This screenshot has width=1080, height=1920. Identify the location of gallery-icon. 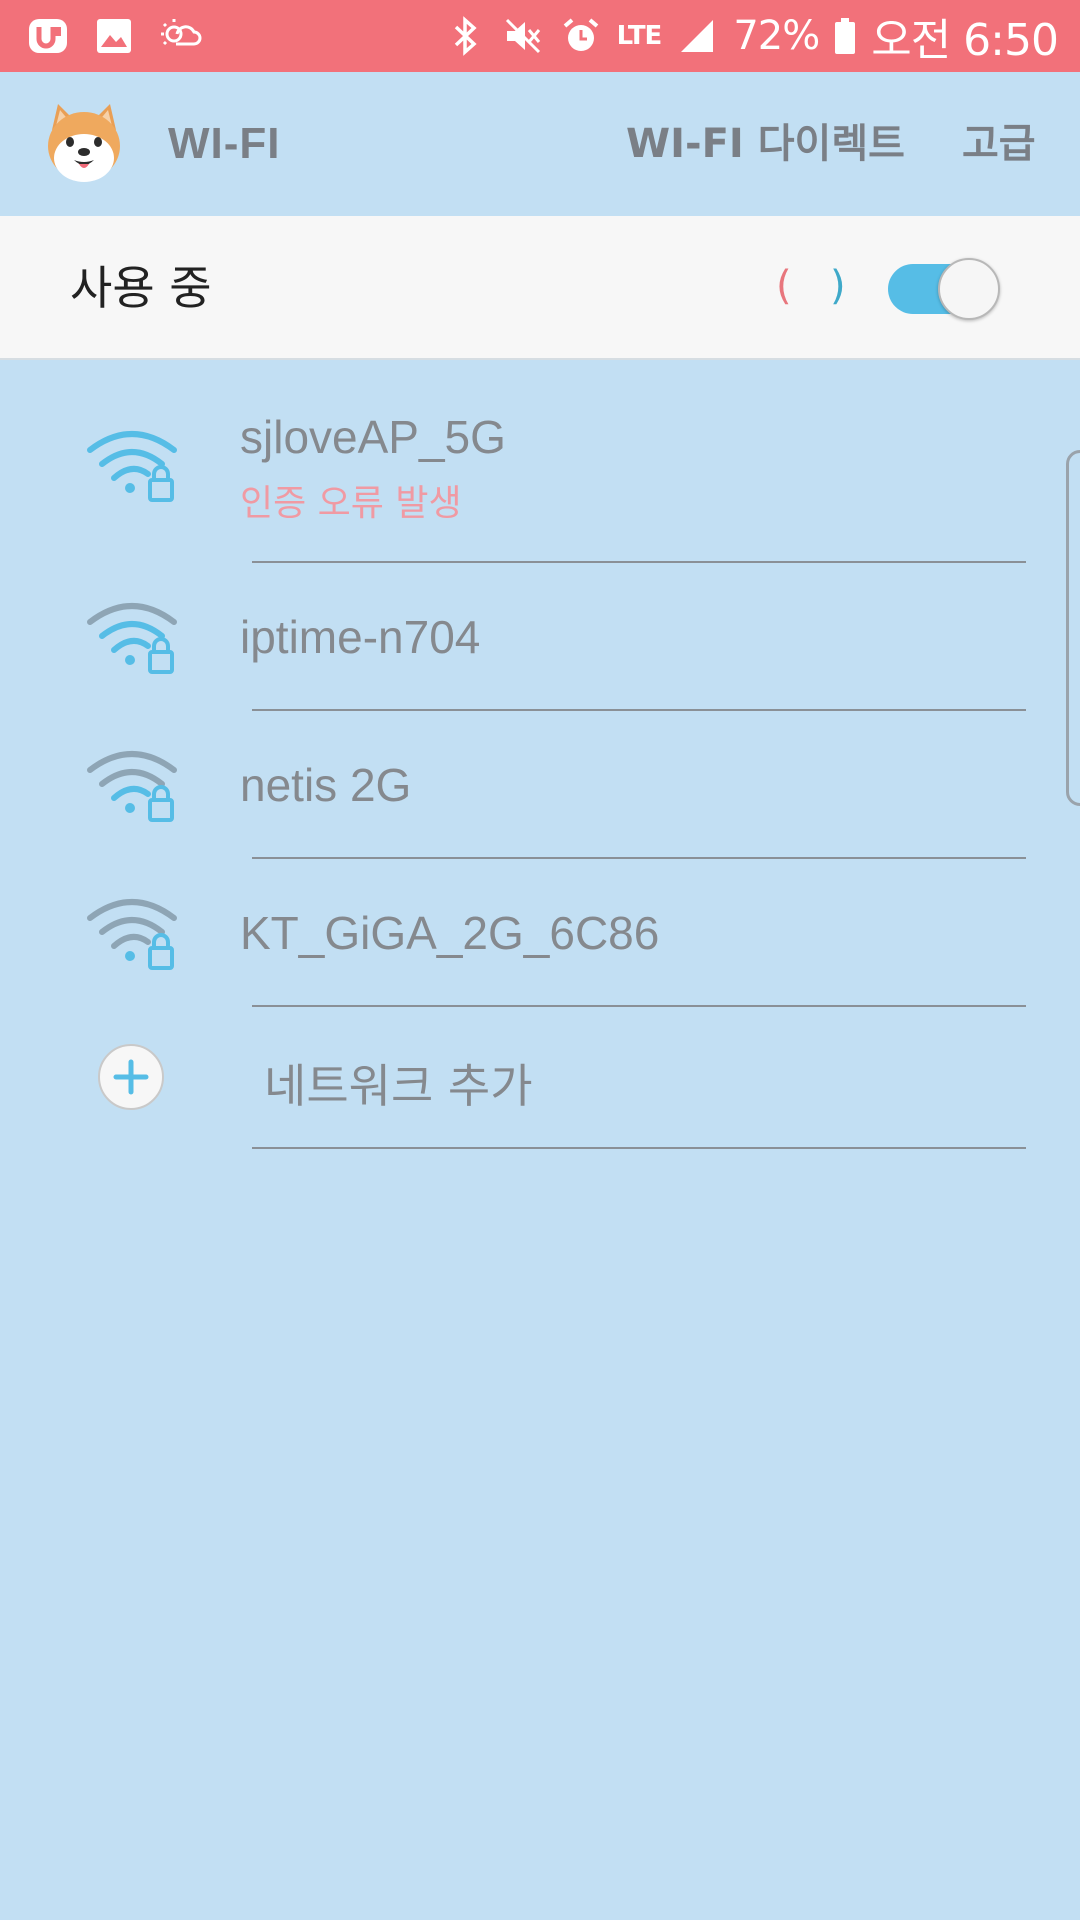
(114, 36).